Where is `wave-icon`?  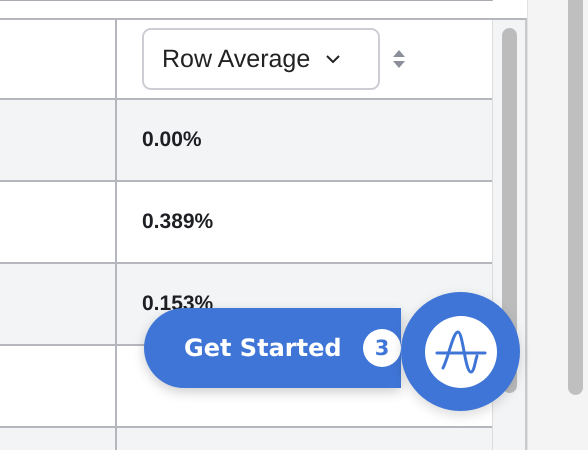 wave-icon is located at coordinates (460, 352).